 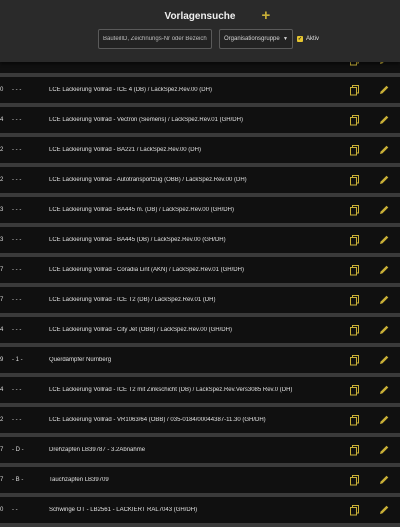 I want to click on page-title-wrap: Vorlagensuche +, so click(x=200, y=15).